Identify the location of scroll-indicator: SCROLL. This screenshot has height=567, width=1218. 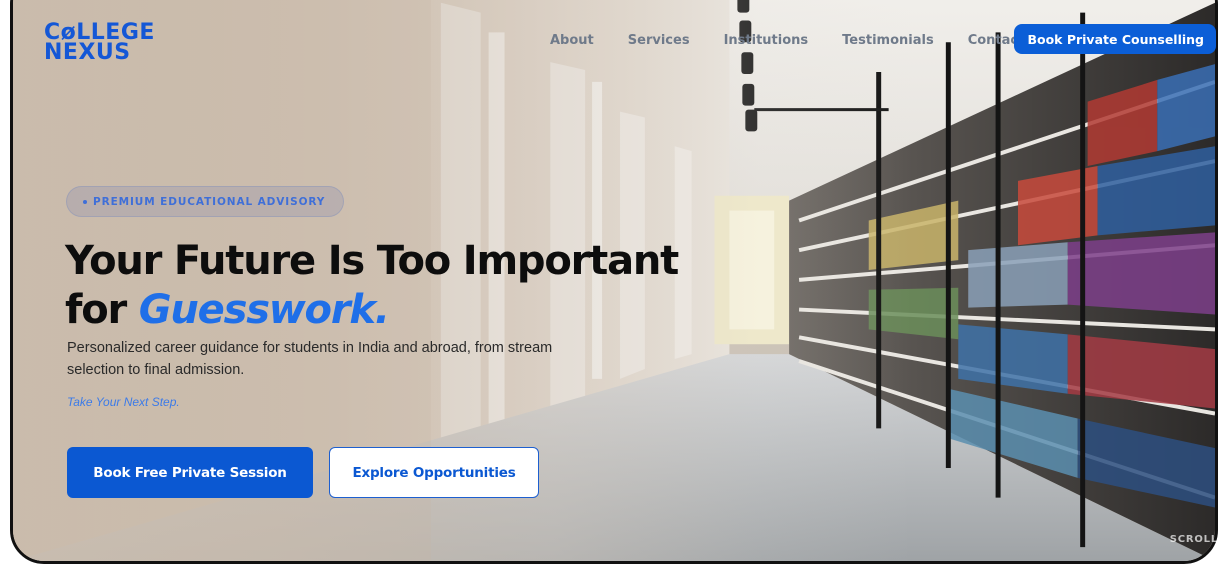
(1194, 539).